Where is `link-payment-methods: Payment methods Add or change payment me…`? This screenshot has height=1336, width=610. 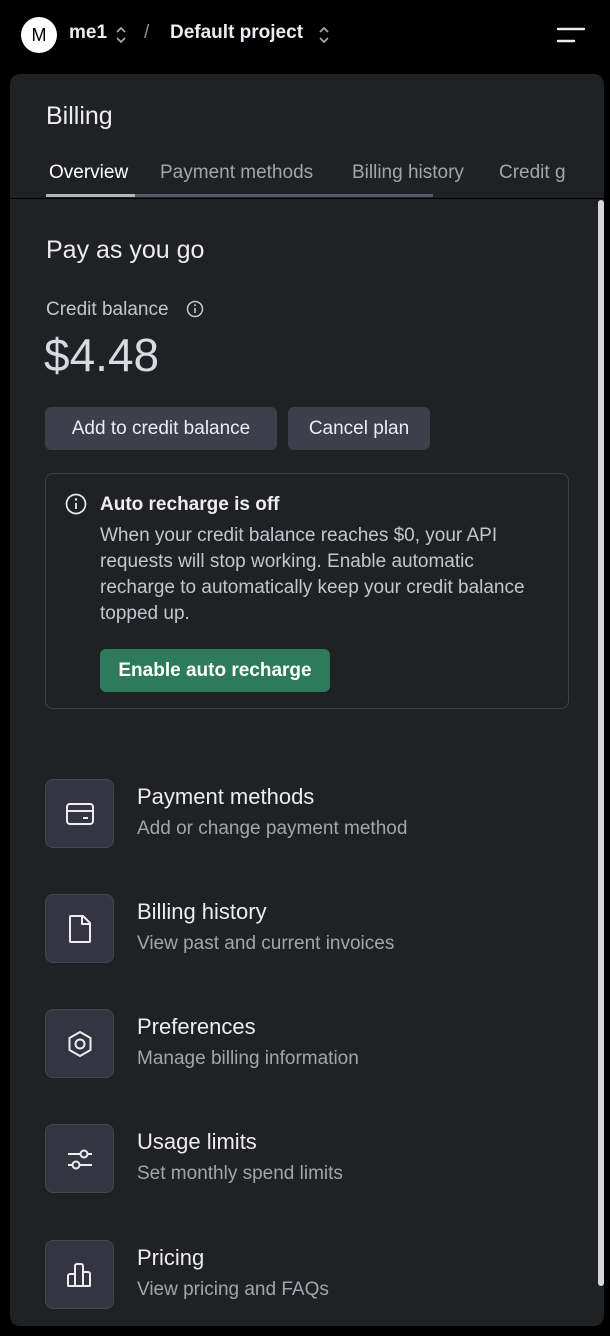
link-payment-methods: Payment methods Add or change payment me… is located at coordinates (305, 814).